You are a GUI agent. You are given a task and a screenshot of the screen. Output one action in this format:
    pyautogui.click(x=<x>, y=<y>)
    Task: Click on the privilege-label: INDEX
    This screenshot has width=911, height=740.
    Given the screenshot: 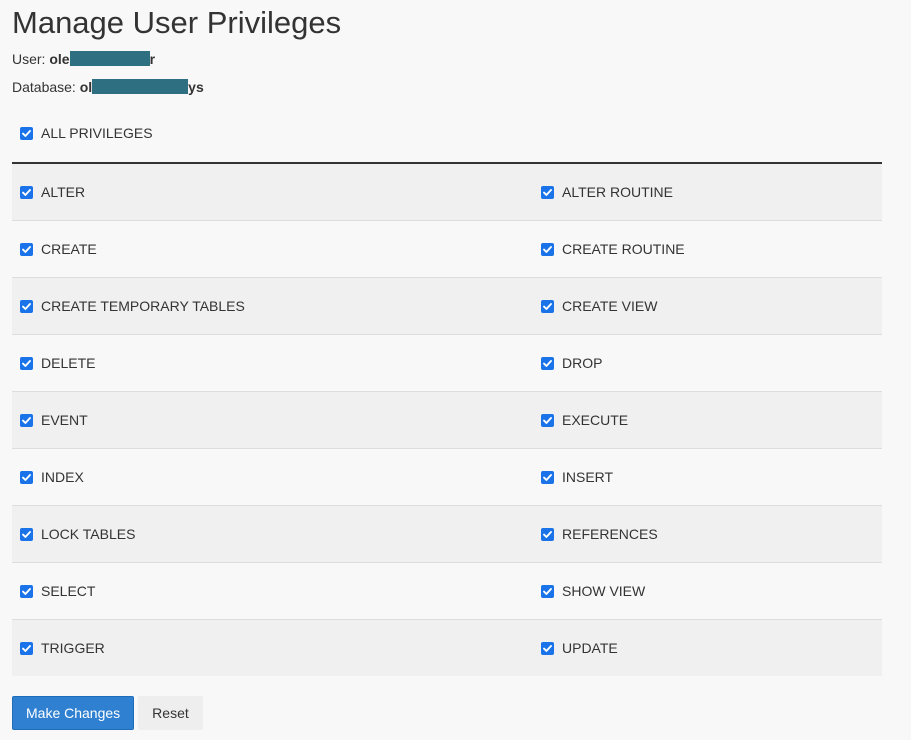 What is the action you would take?
    pyautogui.click(x=62, y=477)
    